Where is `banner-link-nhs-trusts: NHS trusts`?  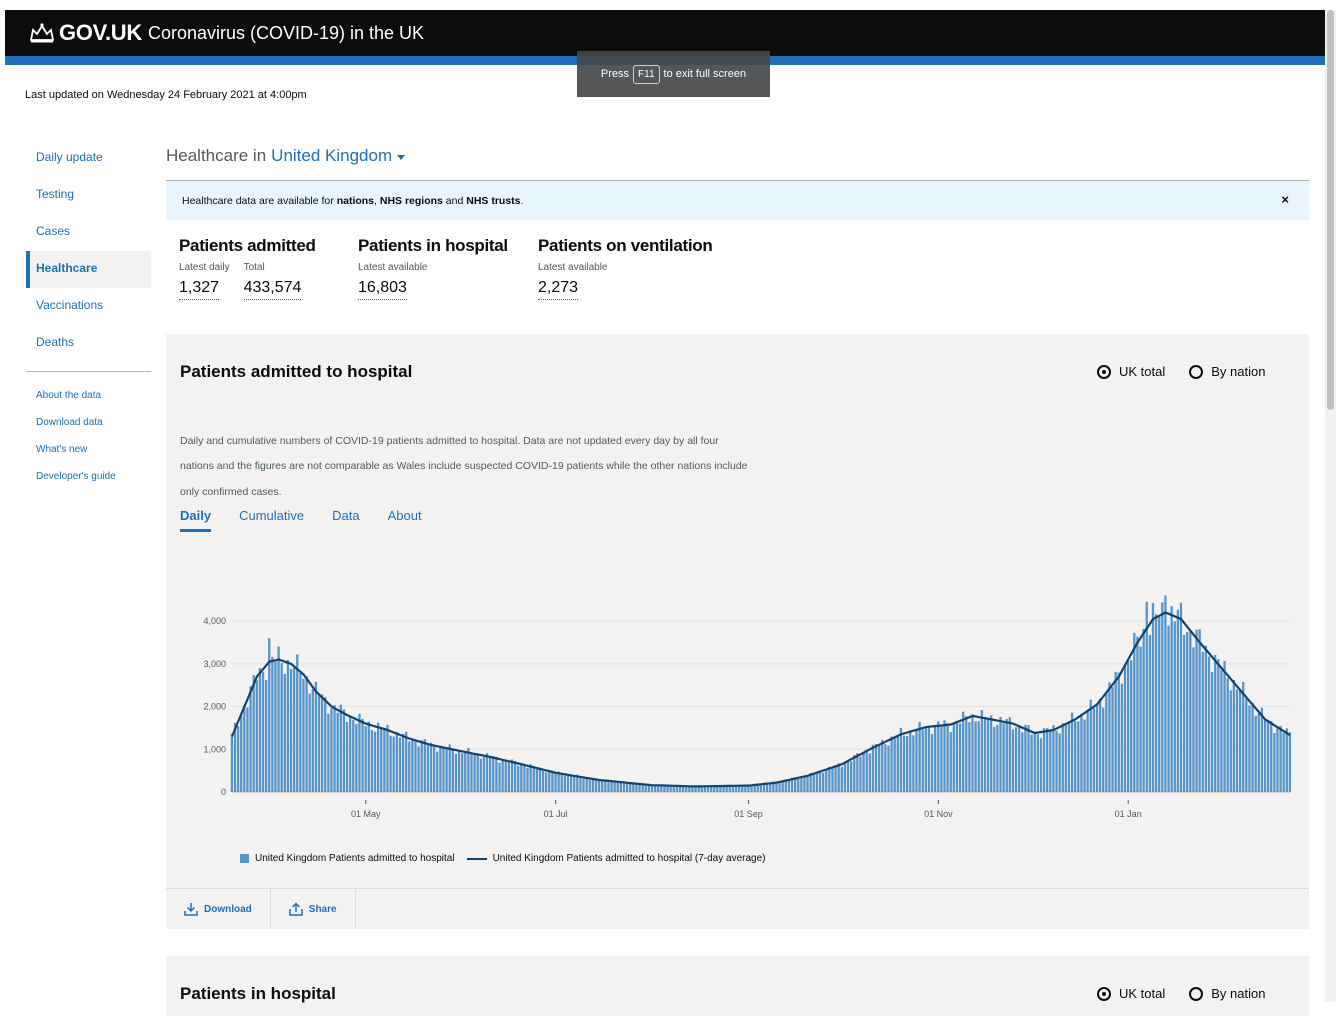 banner-link-nhs-trusts: NHS trusts is located at coordinates (493, 201).